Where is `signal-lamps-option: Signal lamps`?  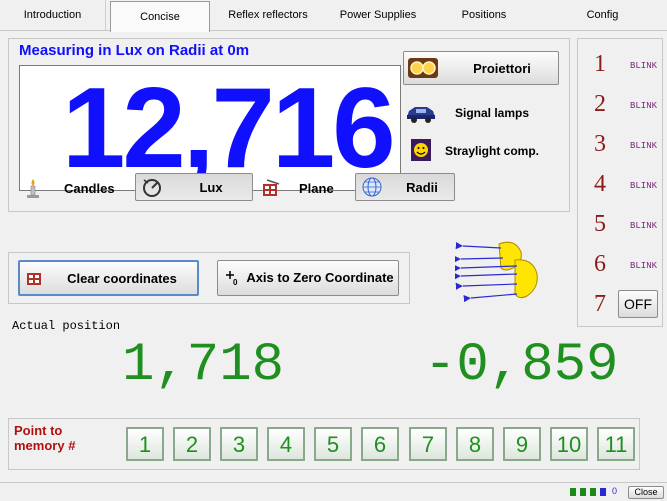 signal-lamps-option: Signal lamps is located at coordinates (483, 114).